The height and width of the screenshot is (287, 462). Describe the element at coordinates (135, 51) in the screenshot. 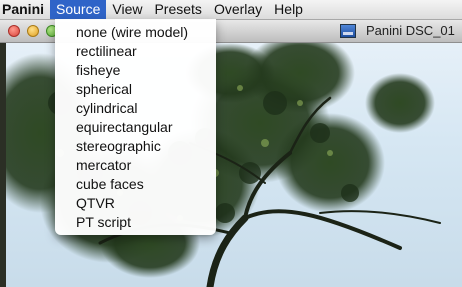

I see `source-option-rectilinear: rectilinear` at that location.